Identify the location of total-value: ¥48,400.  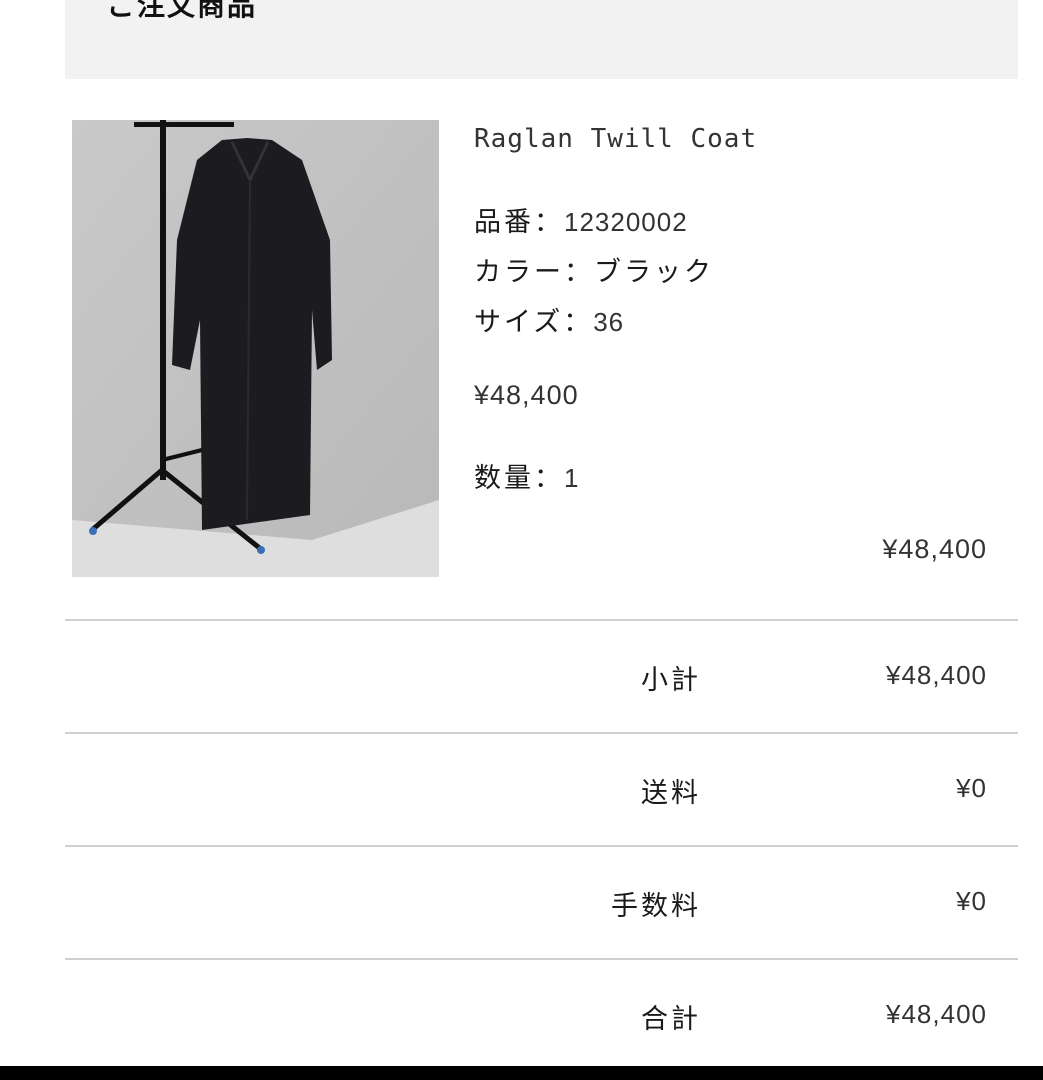
(936, 1014).